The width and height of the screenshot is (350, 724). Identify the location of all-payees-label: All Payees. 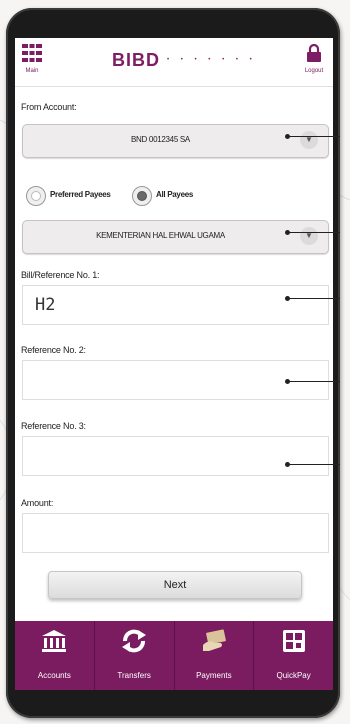
(175, 194).